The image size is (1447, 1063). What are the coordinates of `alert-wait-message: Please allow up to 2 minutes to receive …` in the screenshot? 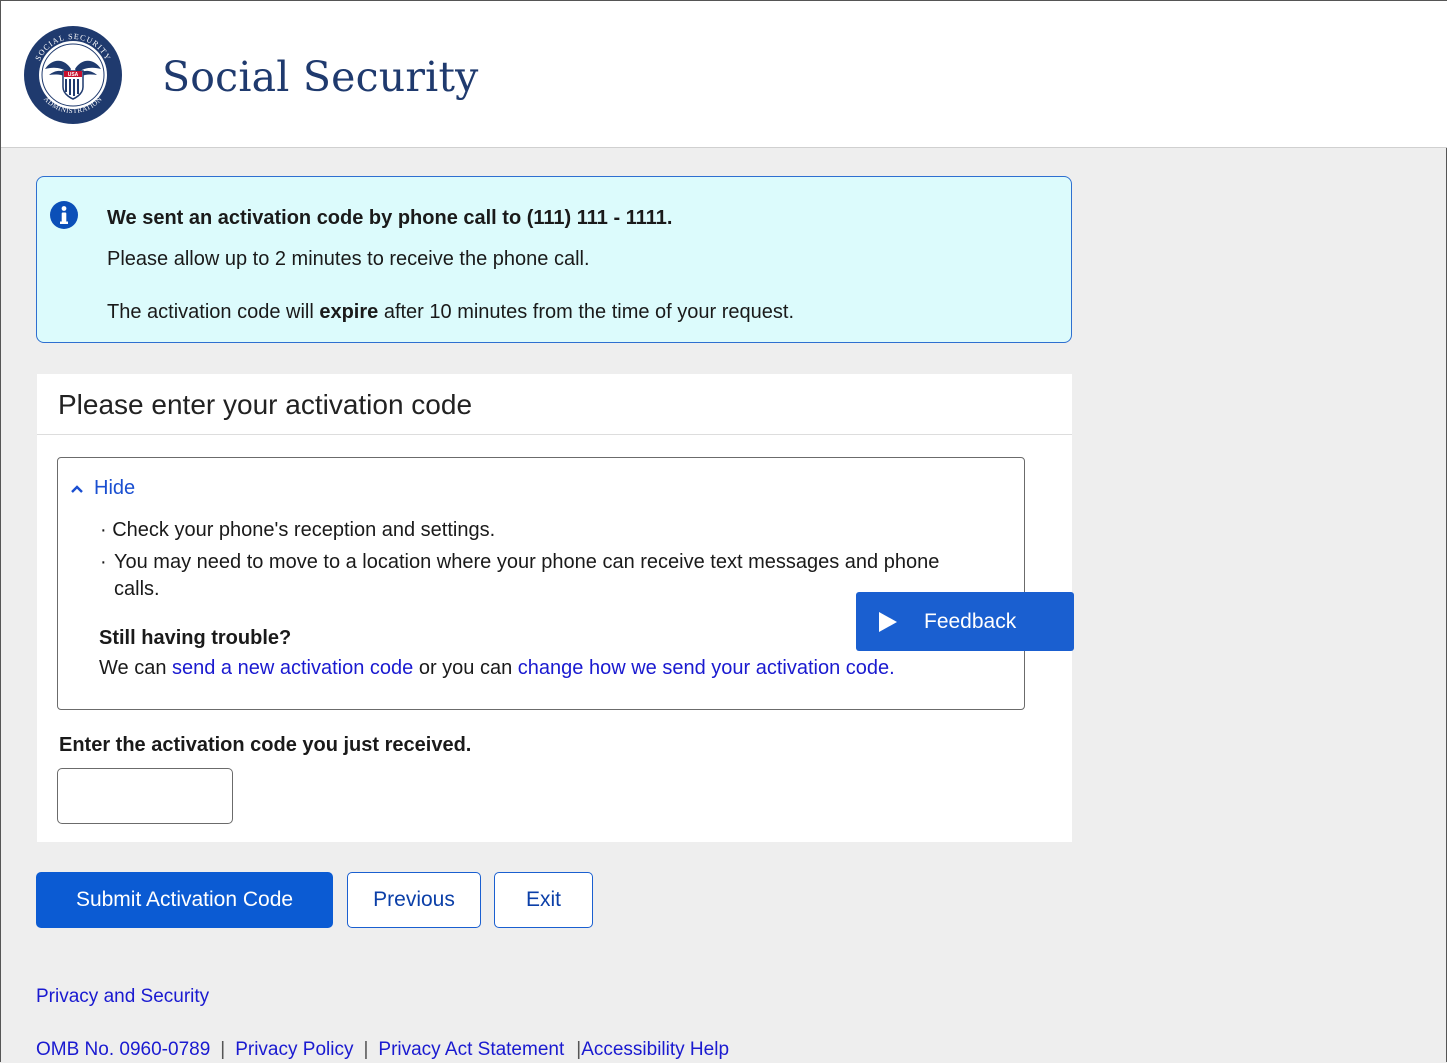 It's located at (348, 259).